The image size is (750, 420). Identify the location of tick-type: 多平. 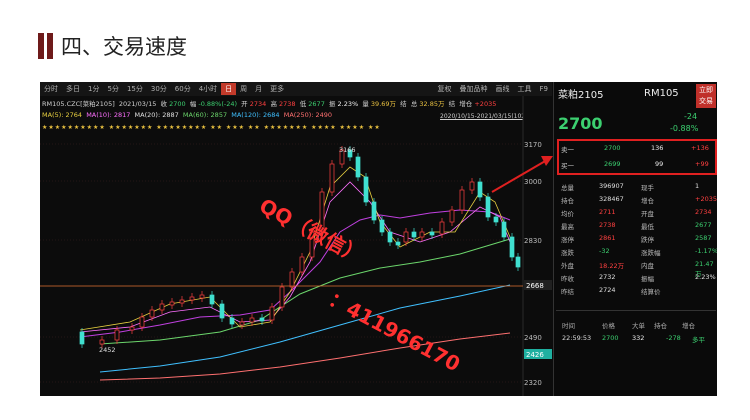
(698, 340).